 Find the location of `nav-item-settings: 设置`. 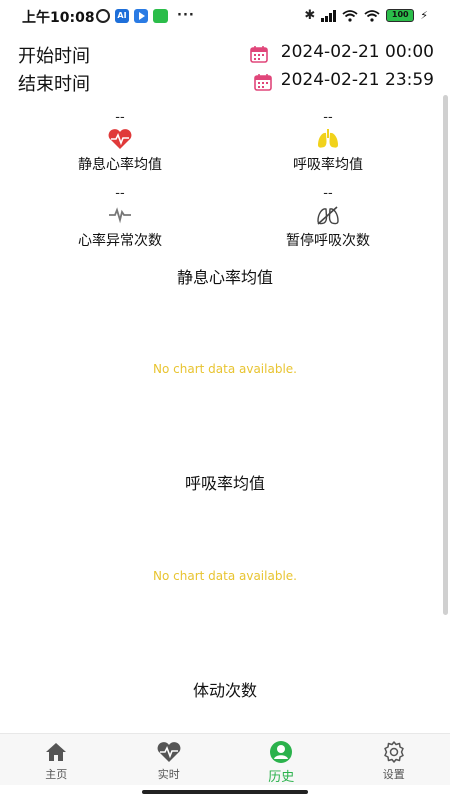

nav-item-settings: 设置 is located at coordinates (394, 759).